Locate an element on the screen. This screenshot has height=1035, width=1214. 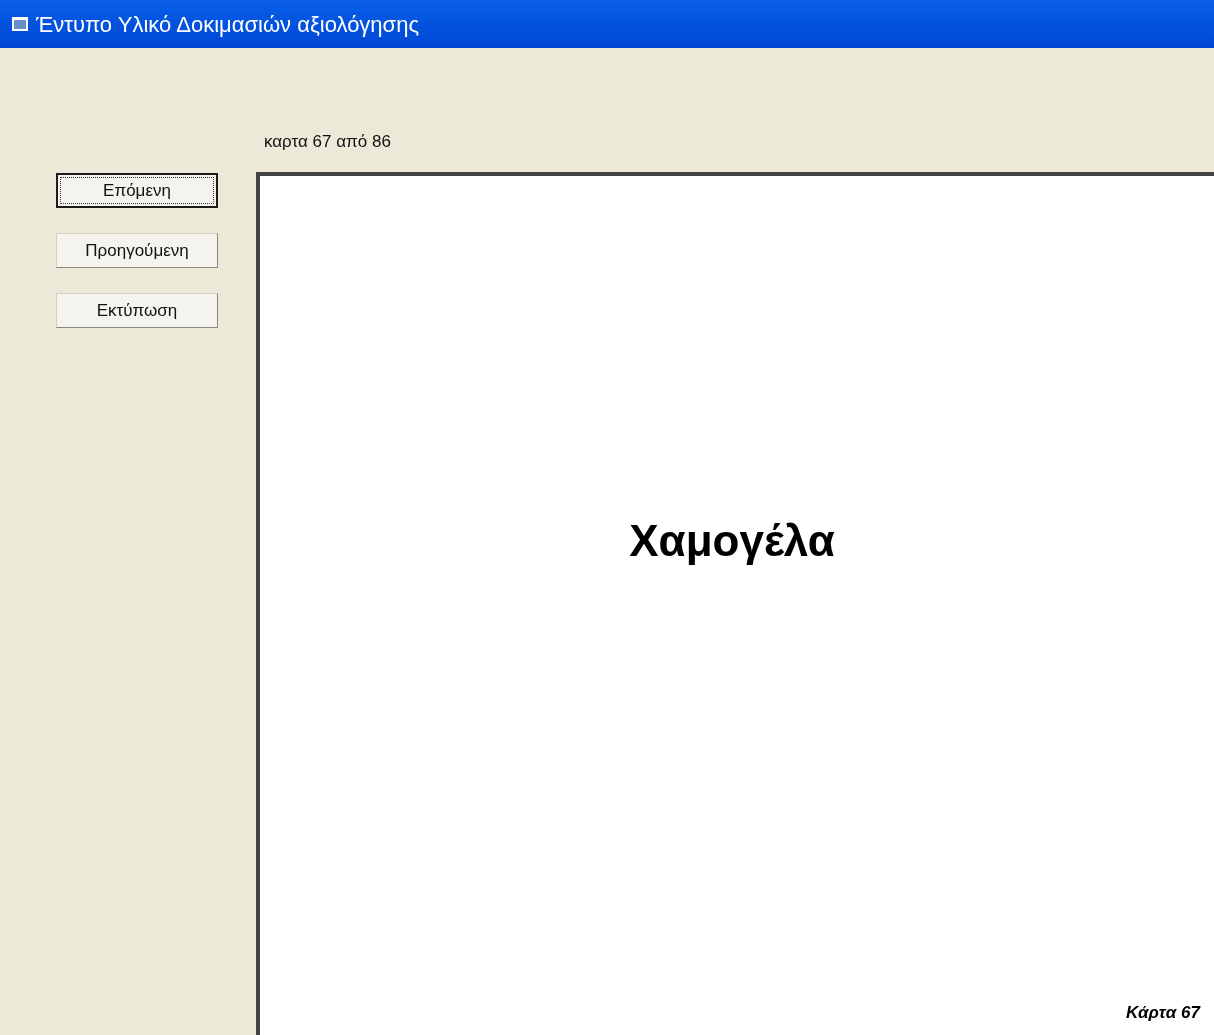
card-counter: καρτα 67 από 86 is located at coordinates (327, 141).